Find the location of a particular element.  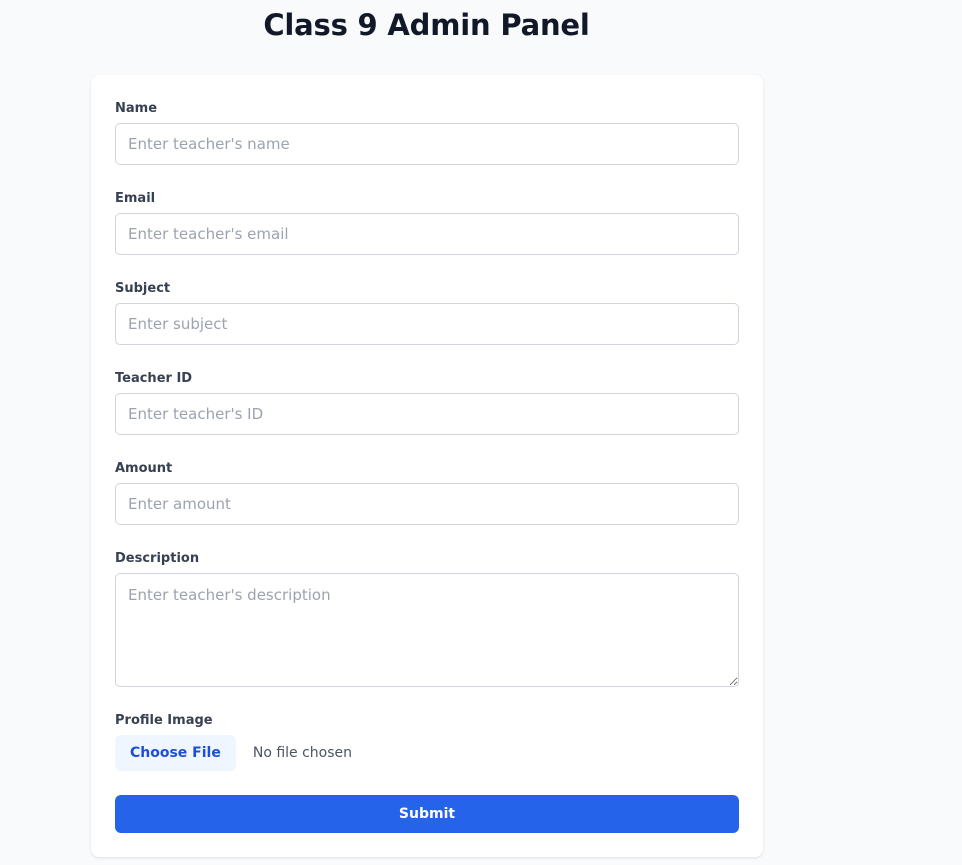

page-title: Class 9 Admin Panel is located at coordinates (426, 25).